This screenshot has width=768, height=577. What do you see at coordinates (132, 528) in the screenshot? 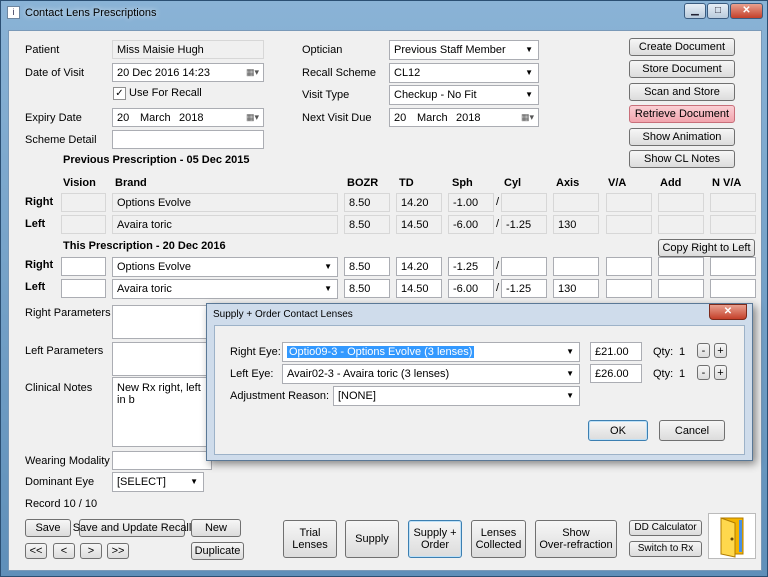
I see `save-and-update-recall-button: Save and Update Recall` at bounding box center [132, 528].